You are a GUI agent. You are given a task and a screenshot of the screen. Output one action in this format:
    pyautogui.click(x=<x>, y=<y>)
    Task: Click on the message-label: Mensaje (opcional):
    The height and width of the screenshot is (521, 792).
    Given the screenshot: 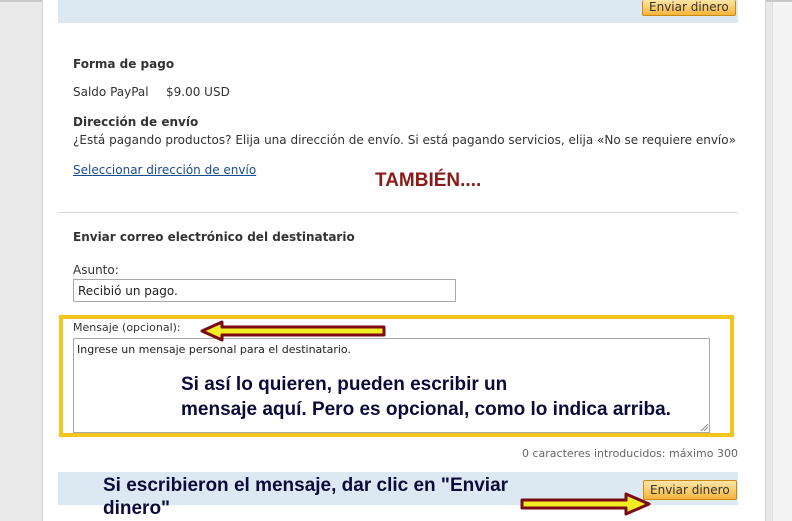 What is the action you would take?
    pyautogui.click(x=127, y=327)
    